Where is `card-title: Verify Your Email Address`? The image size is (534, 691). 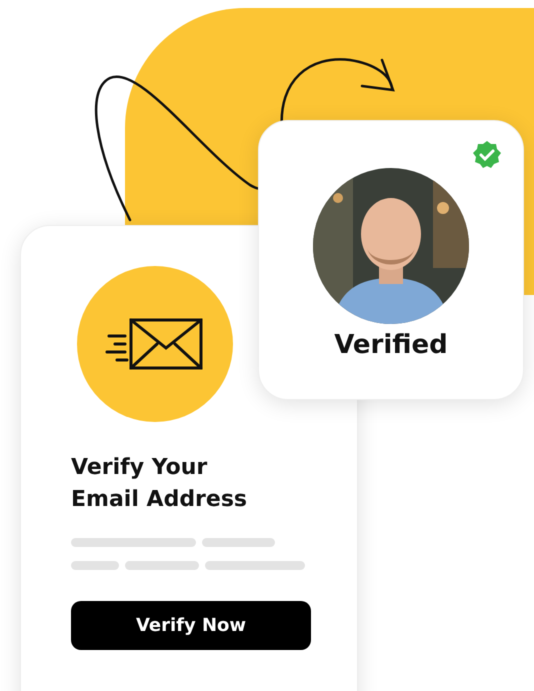
card-title: Verify Your Email Address is located at coordinates (159, 484).